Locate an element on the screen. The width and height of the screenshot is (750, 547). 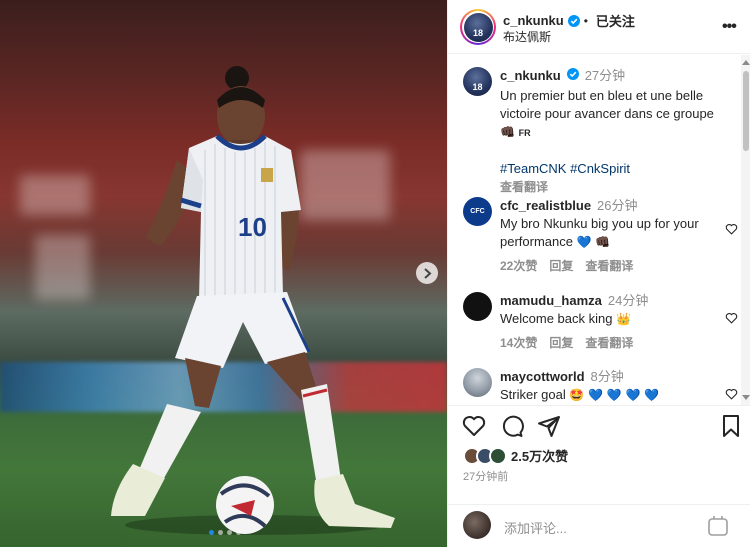
share-icon is located at coordinates (549, 426).